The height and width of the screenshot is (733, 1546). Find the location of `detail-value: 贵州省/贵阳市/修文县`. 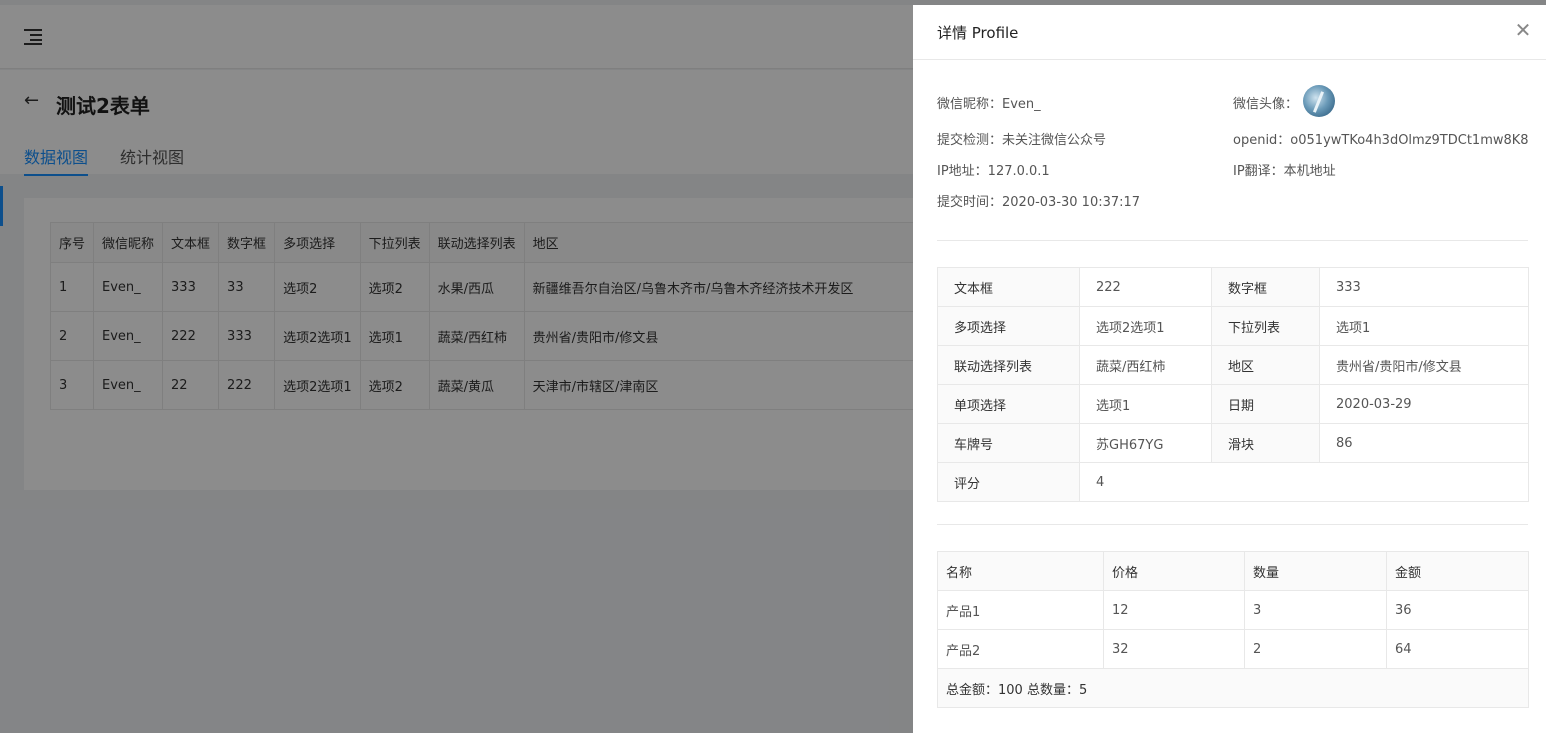

detail-value: 贵州省/贵阳市/修文县 is located at coordinates (1424, 365).